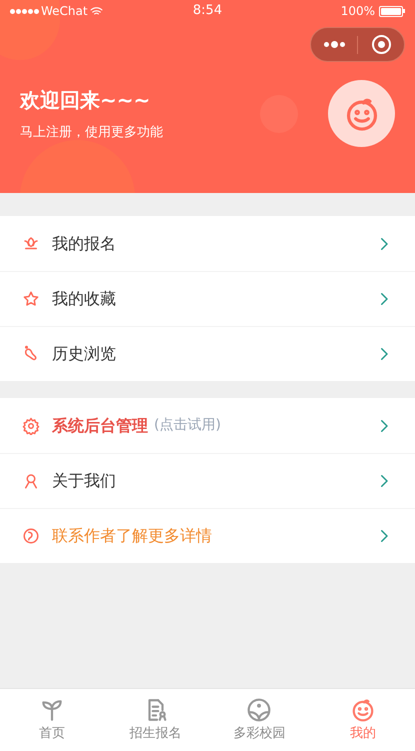 The width and height of the screenshot is (415, 751). Describe the element at coordinates (31, 481) in the screenshot. I see `person-icon` at that location.